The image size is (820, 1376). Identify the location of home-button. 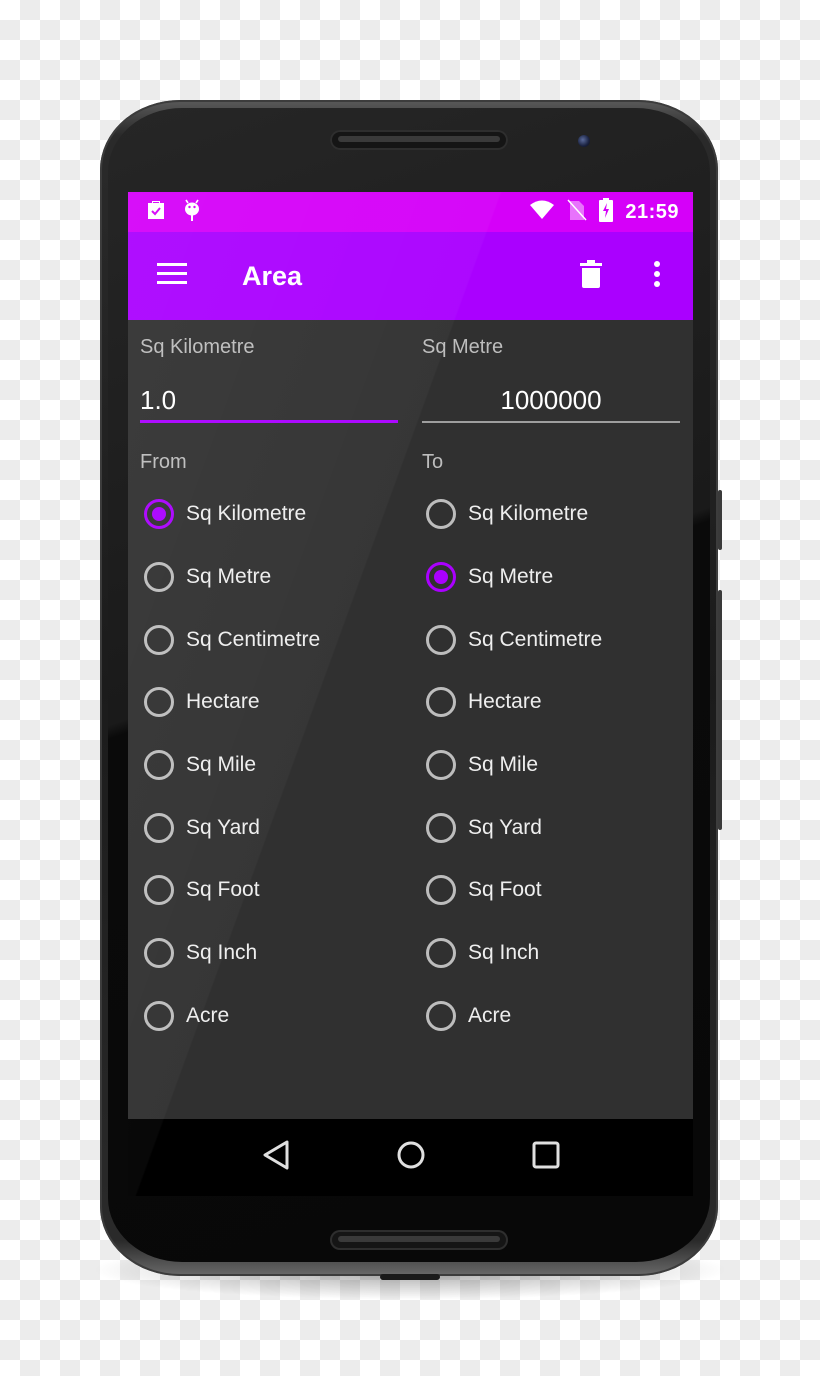
(411, 1158).